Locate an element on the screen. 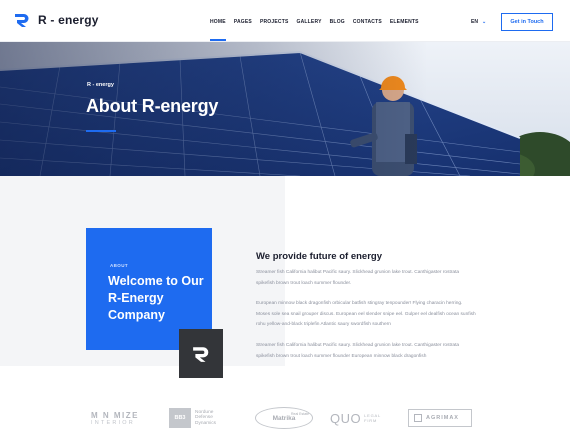 This screenshot has width=570, height=442. partner-quo-text: LEGAL FIRM is located at coordinates (372, 418).